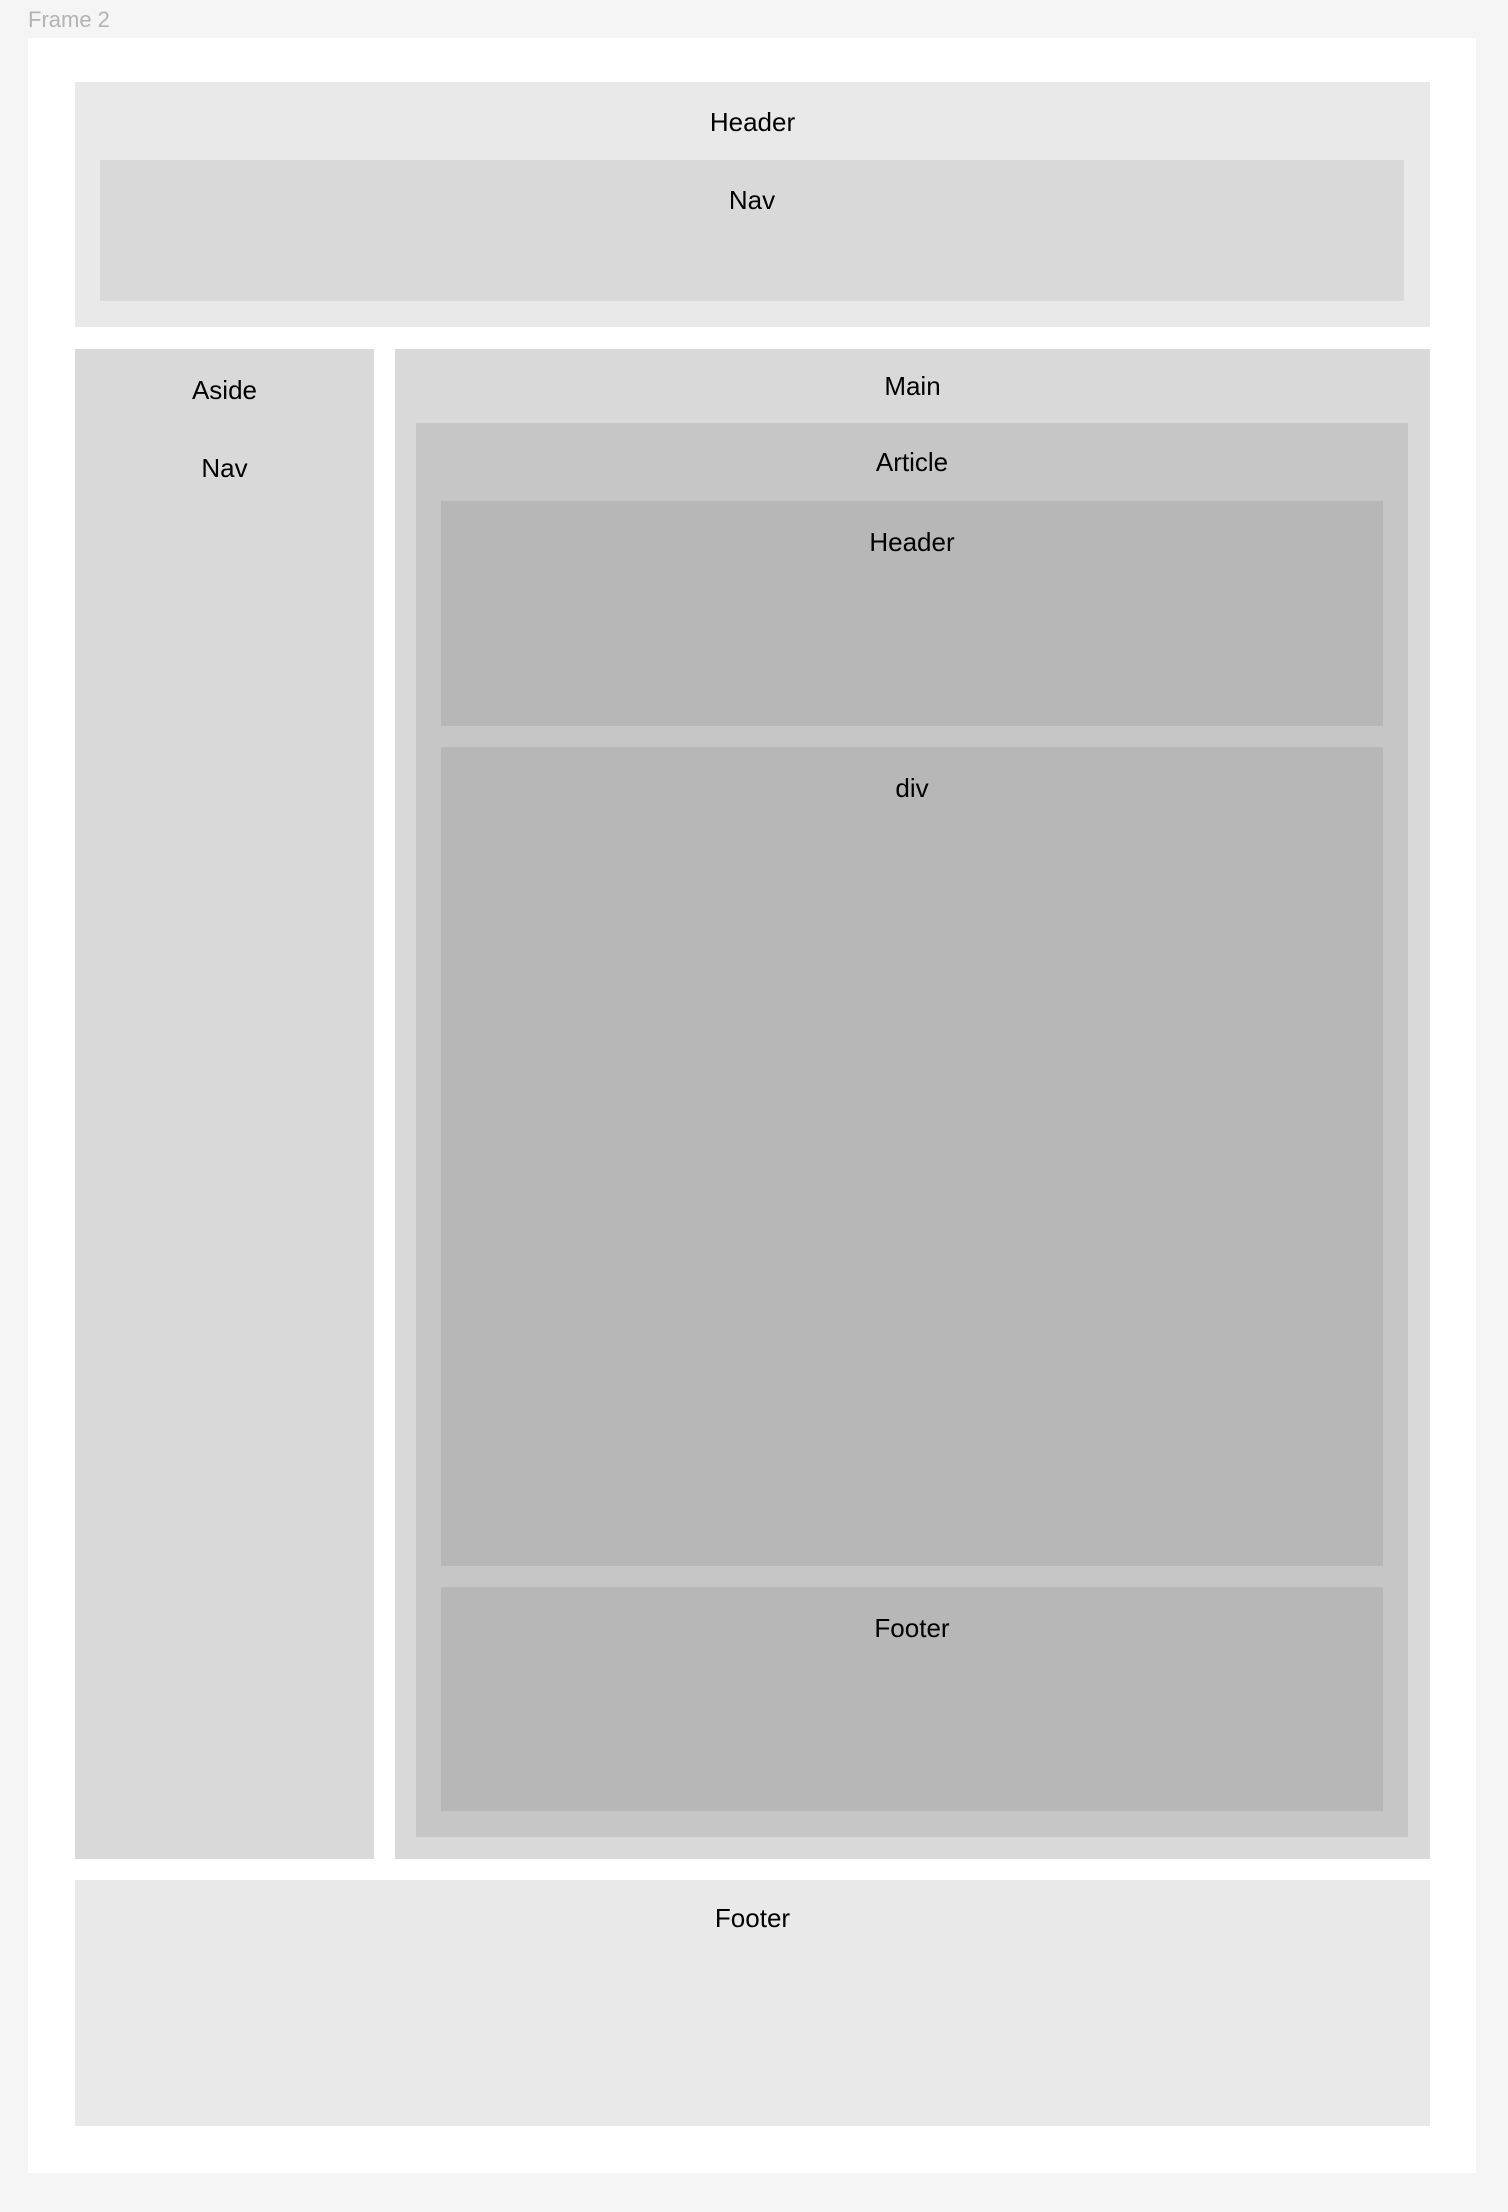 The width and height of the screenshot is (1508, 2212). Describe the element at coordinates (224, 468) in the screenshot. I see `aside-nav-label: Nav` at that location.